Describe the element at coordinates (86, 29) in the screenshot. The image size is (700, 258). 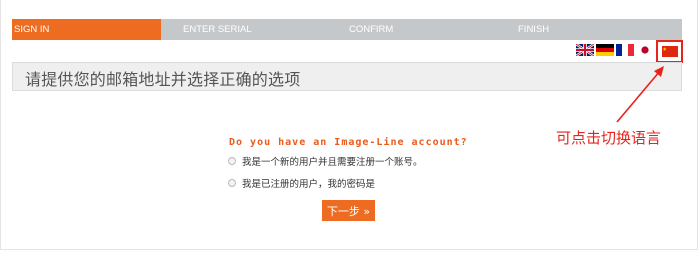
I see `step-sign-in: SIGN IN` at that location.